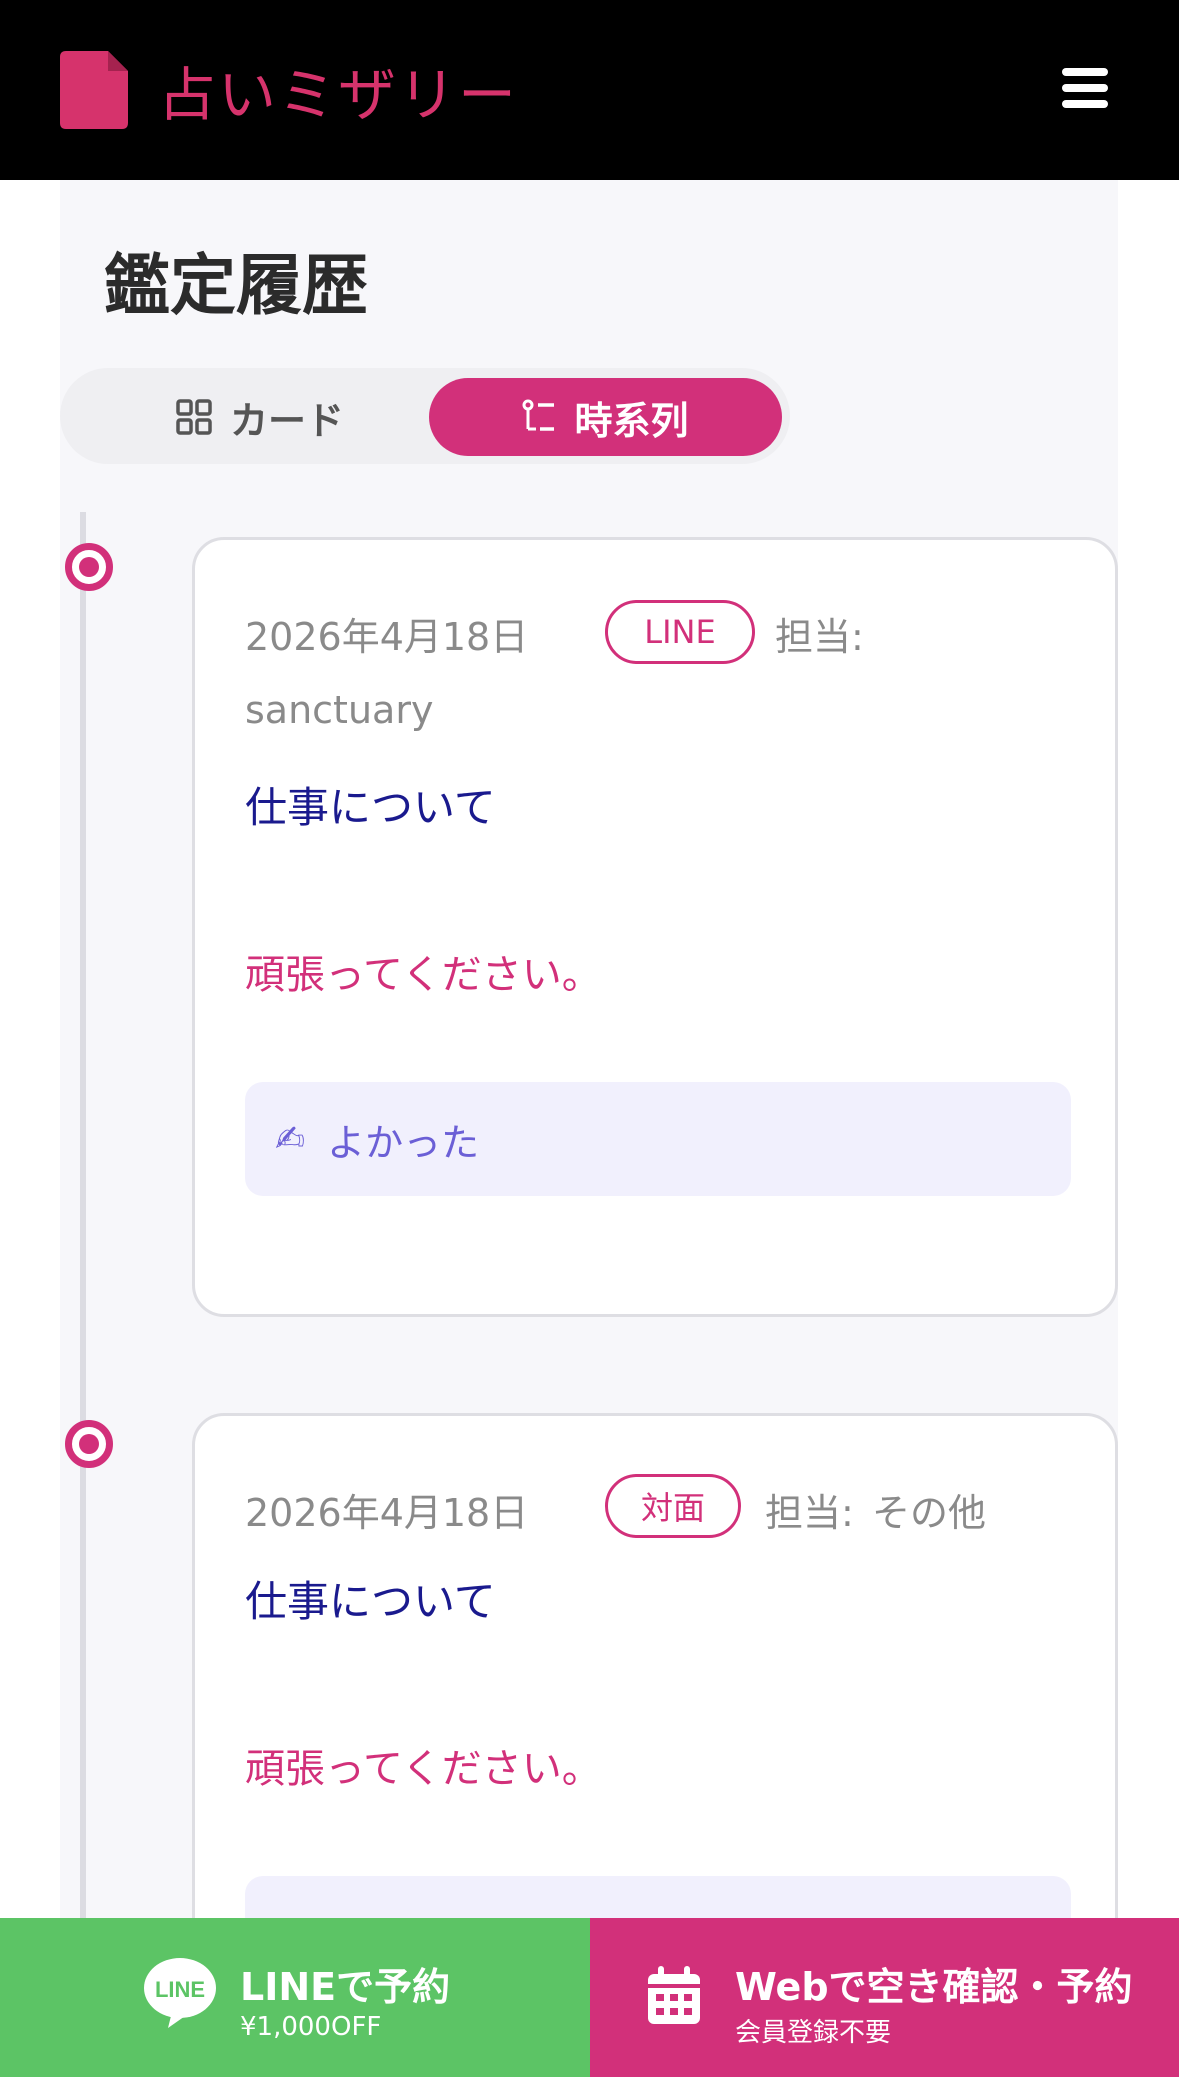 The width and height of the screenshot is (1179, 2077). Describe the element at coordinates (339, 710) in the screenshot. I see `assignee-name: sanctuary` at that location.